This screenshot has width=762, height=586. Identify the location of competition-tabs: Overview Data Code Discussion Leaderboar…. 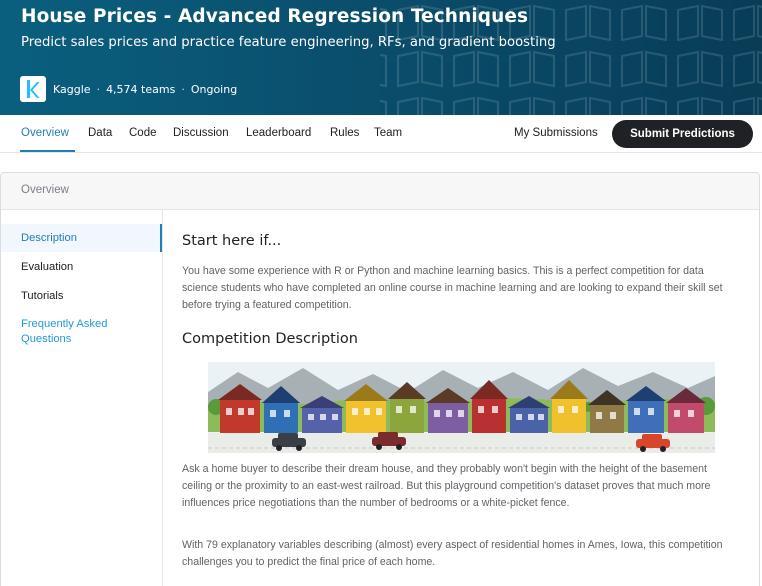
(381, 134).